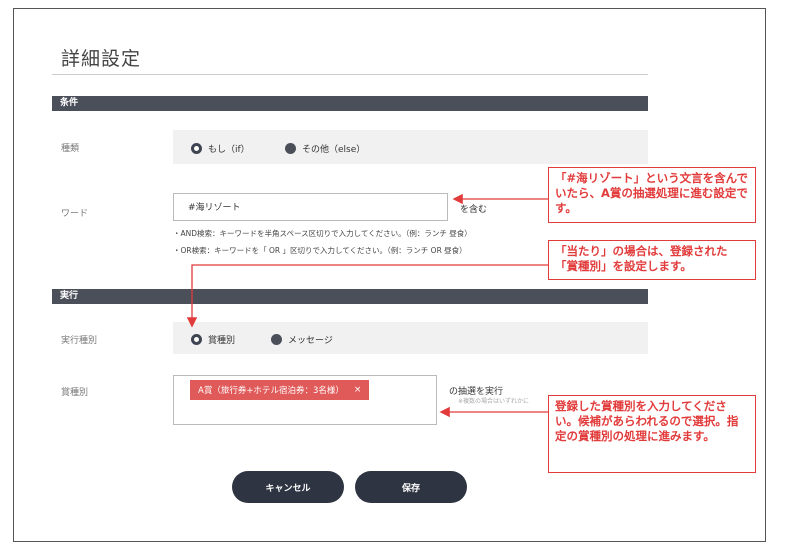  Describe the element at coordinates (367, 296) in the screenshot. I see `arrow-atari` at that location.